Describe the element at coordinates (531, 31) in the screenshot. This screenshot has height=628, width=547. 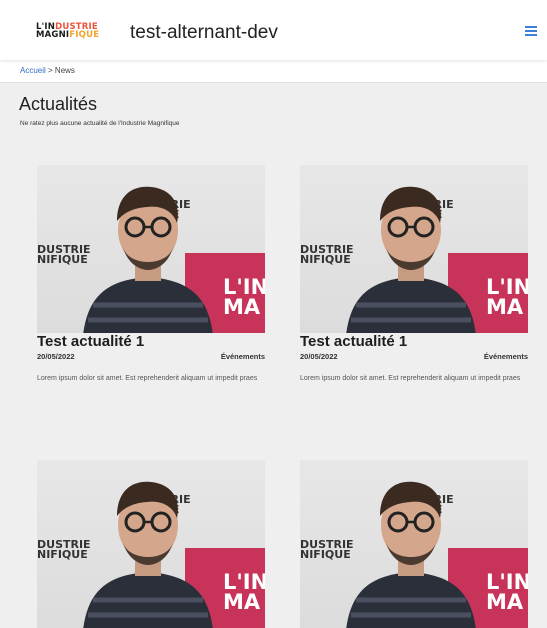
I see `hamburger-icon` at that location.